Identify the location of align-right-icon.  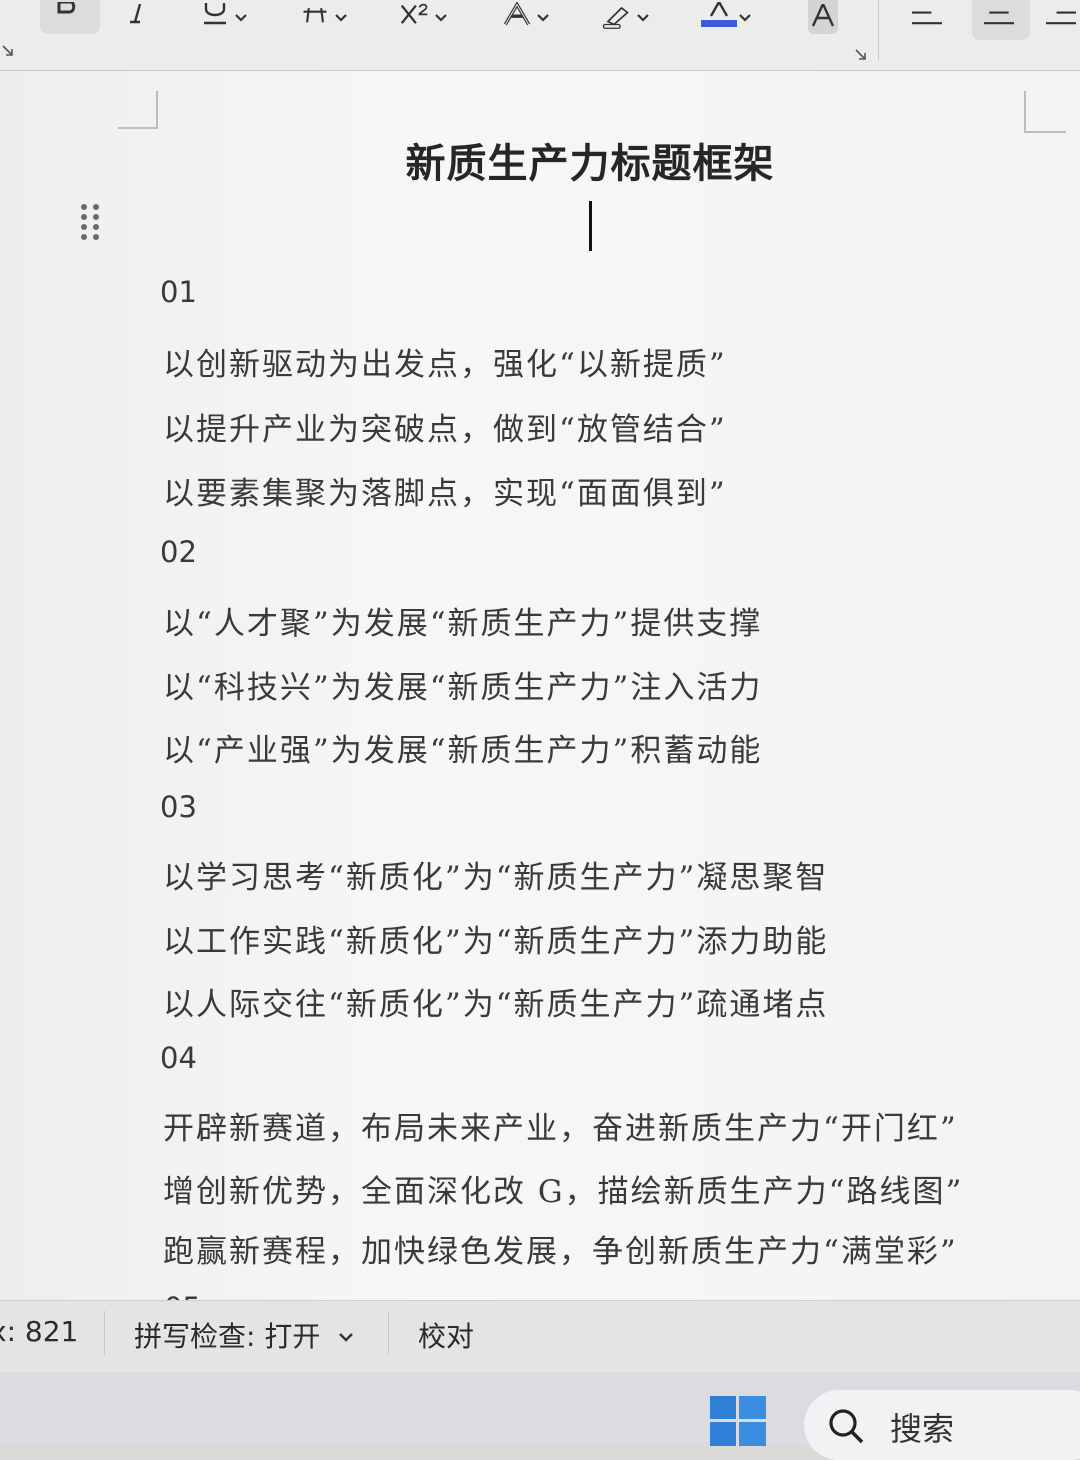
(1061, 17).